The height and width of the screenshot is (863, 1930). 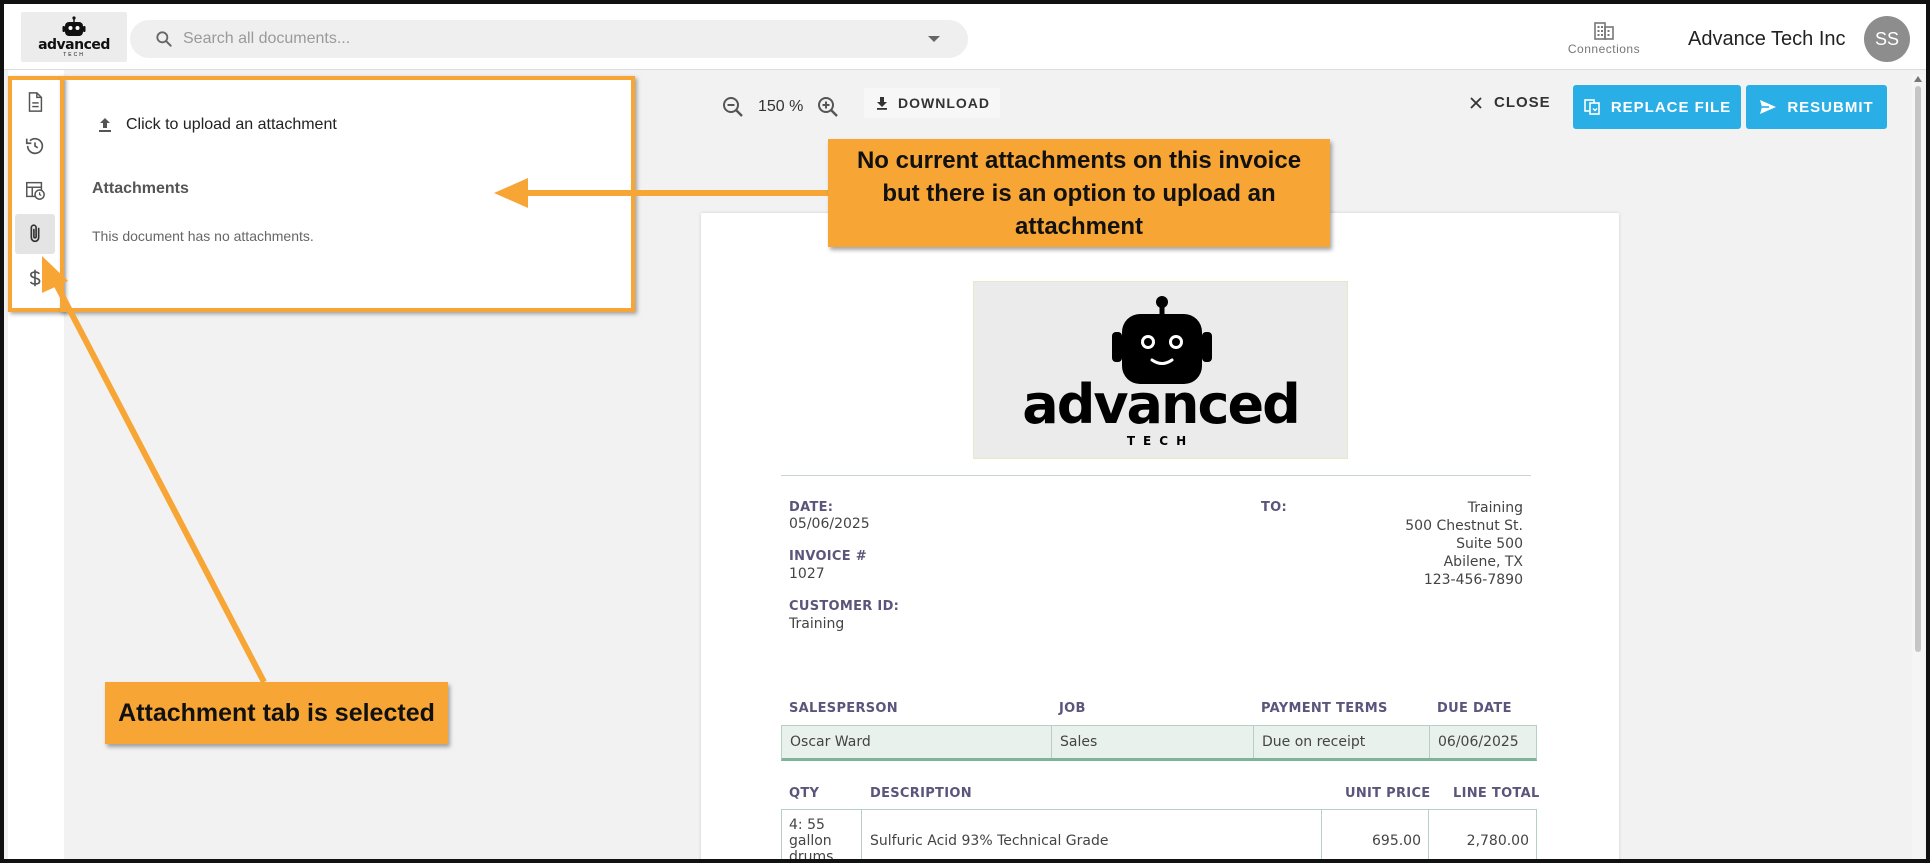 I want to click on job-cell: Sales, so click(x=1153, y=742).